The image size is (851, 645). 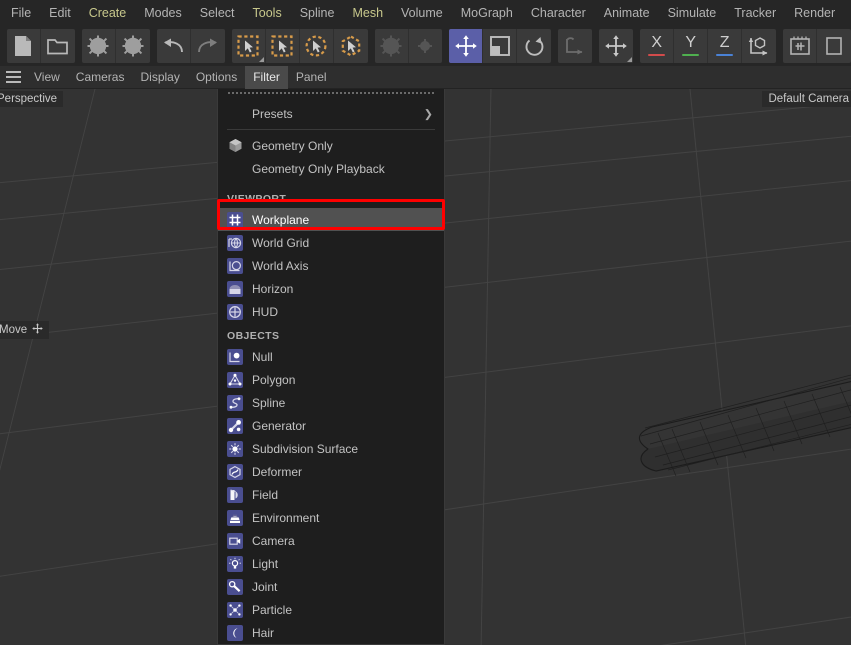 What do you see at coordinates (834, 46) in the screenshot?
I see `viewport-icon` at bounding box center [834, 46].